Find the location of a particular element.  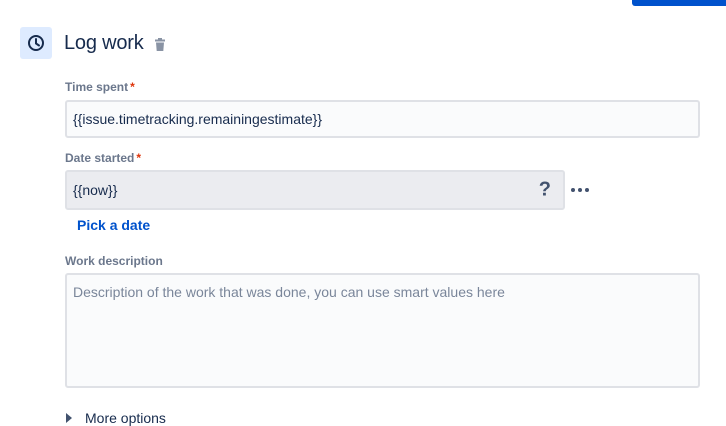

more-options-toggle: More options is located at coordinates (115, 418).